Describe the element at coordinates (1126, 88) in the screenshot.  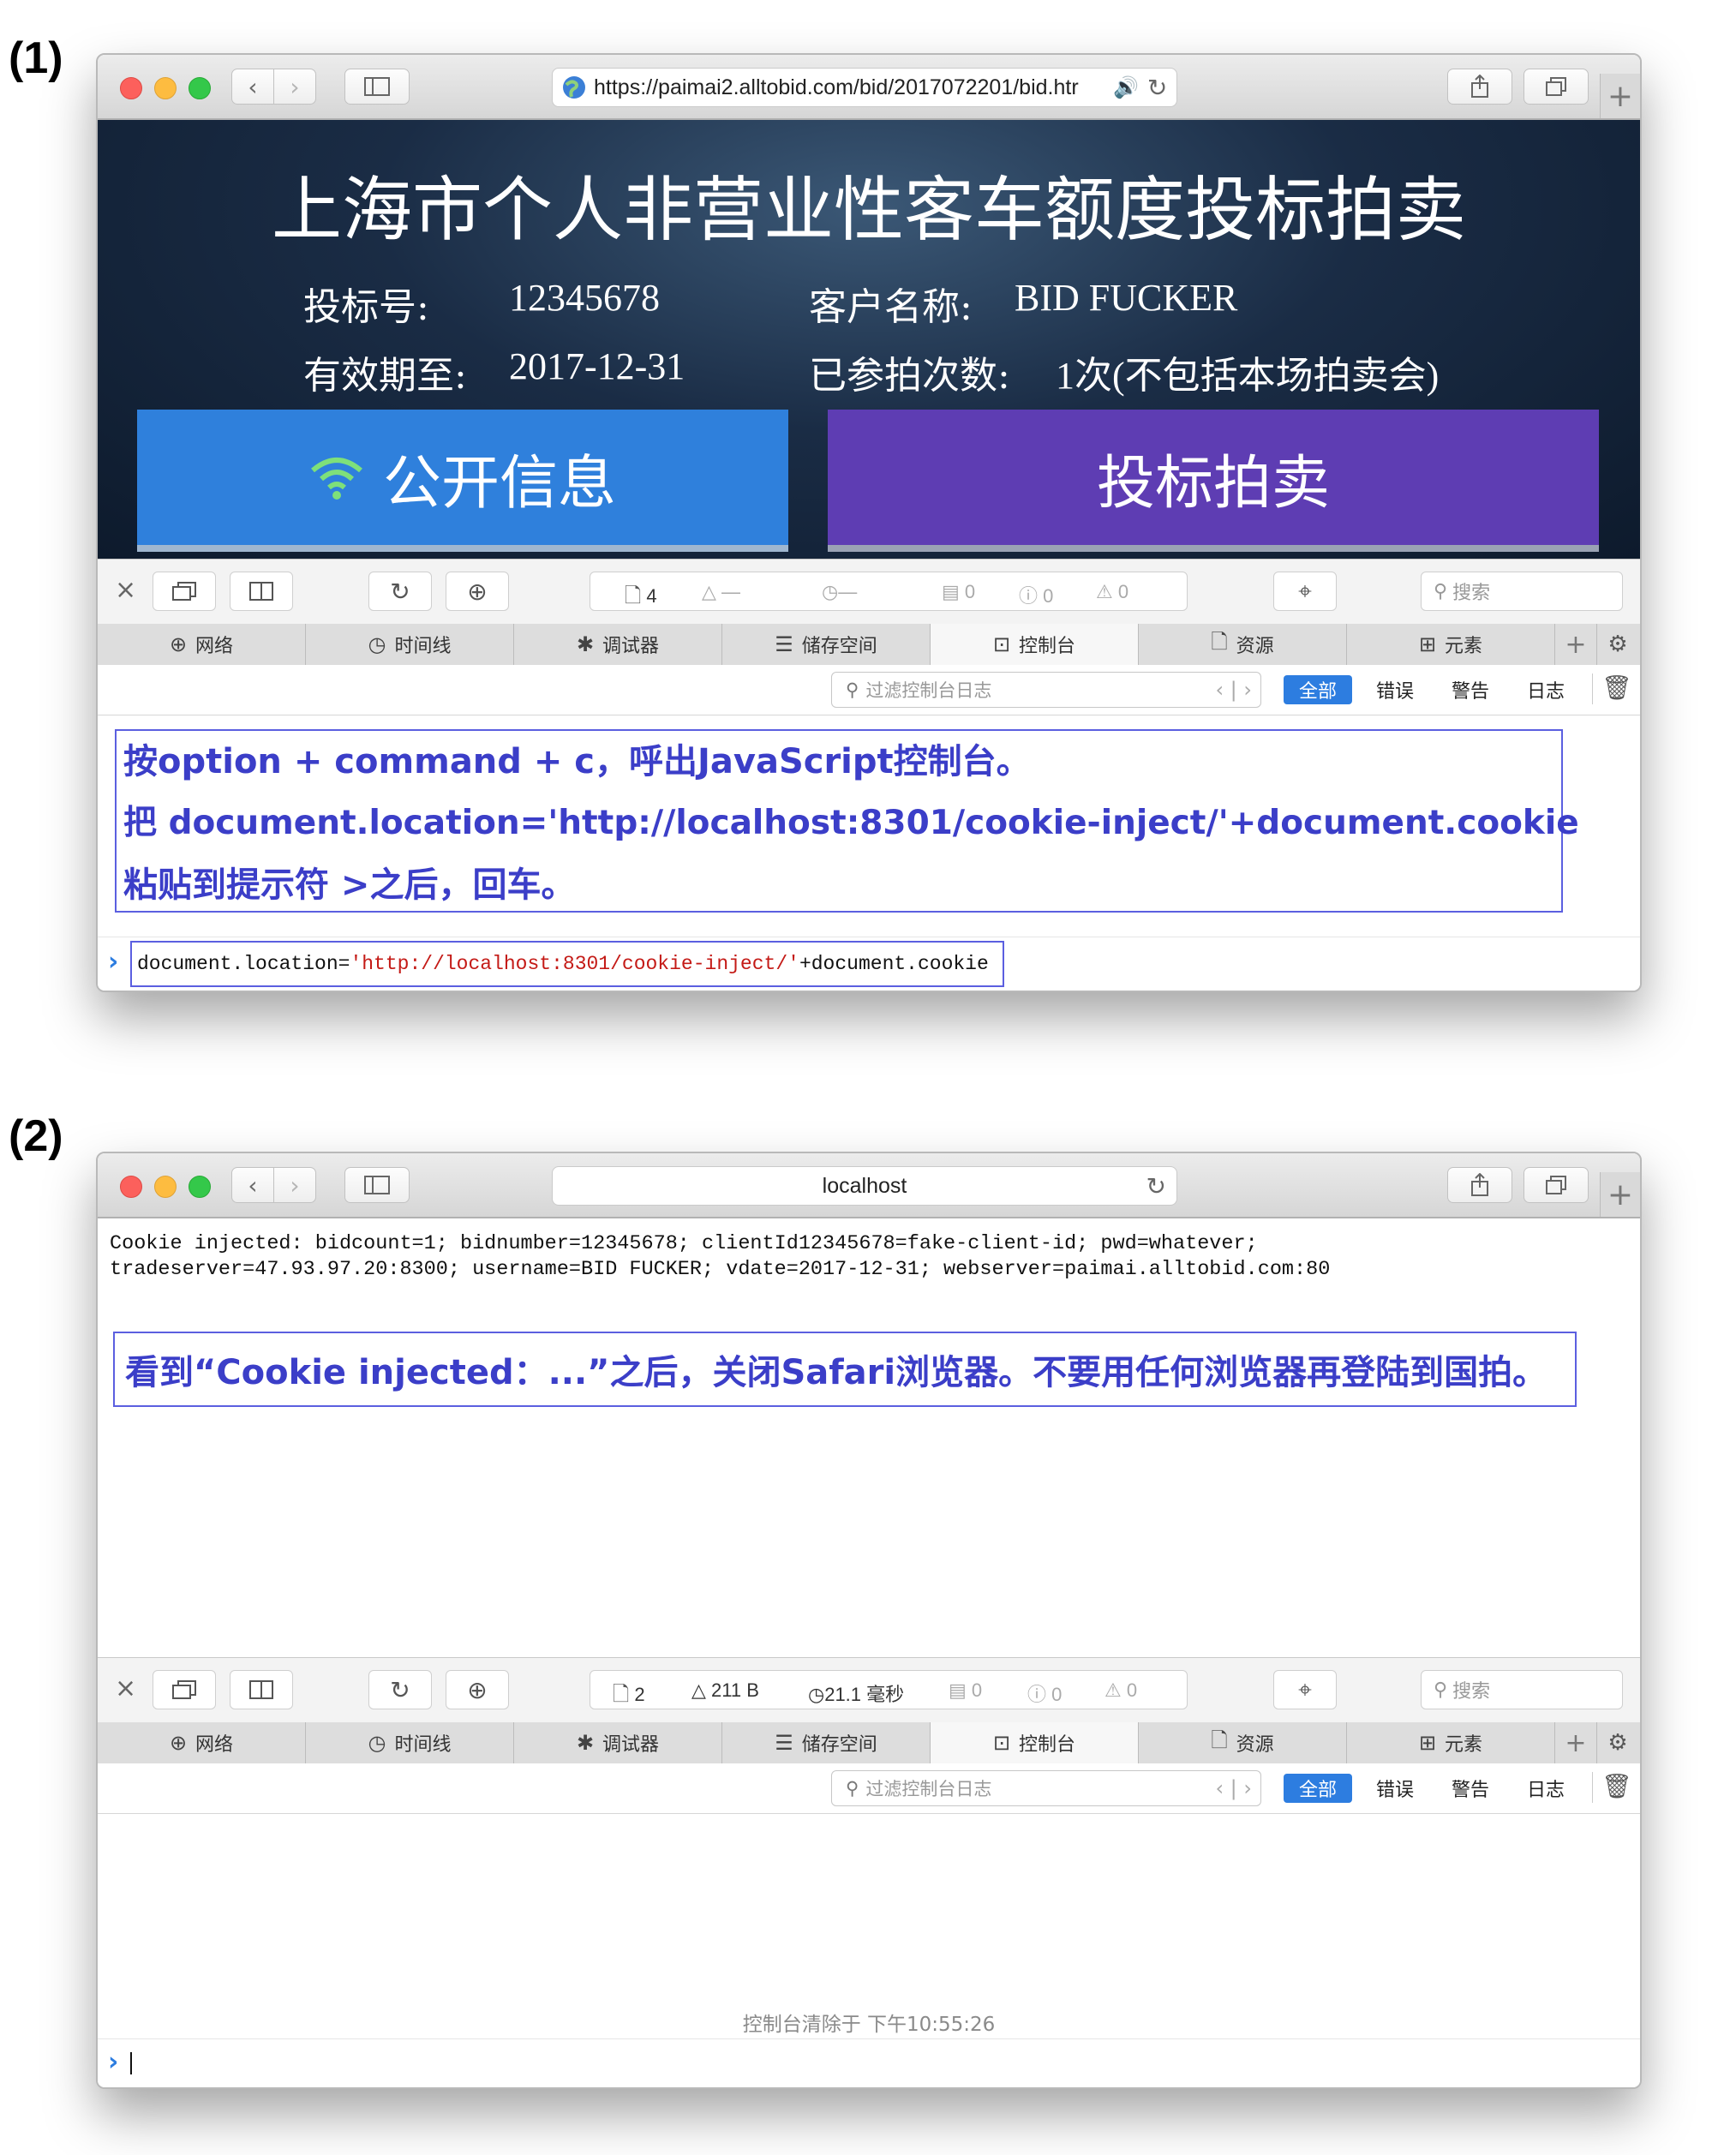
I see `speaker-icon: 🔊` at that location.